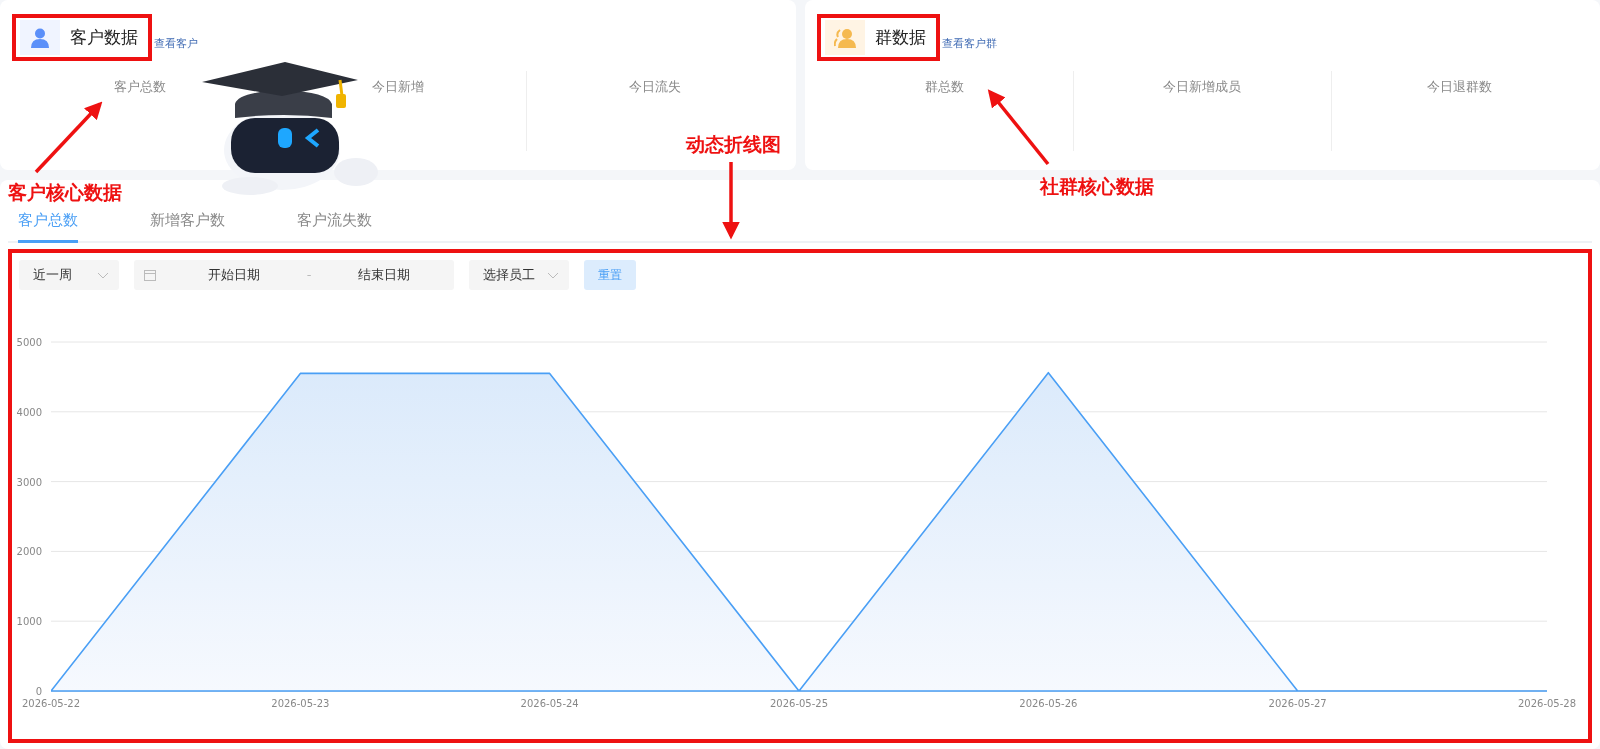  Describe the element at coordinates (844, 37) in the screenshot. I see `people-icon` at that location.